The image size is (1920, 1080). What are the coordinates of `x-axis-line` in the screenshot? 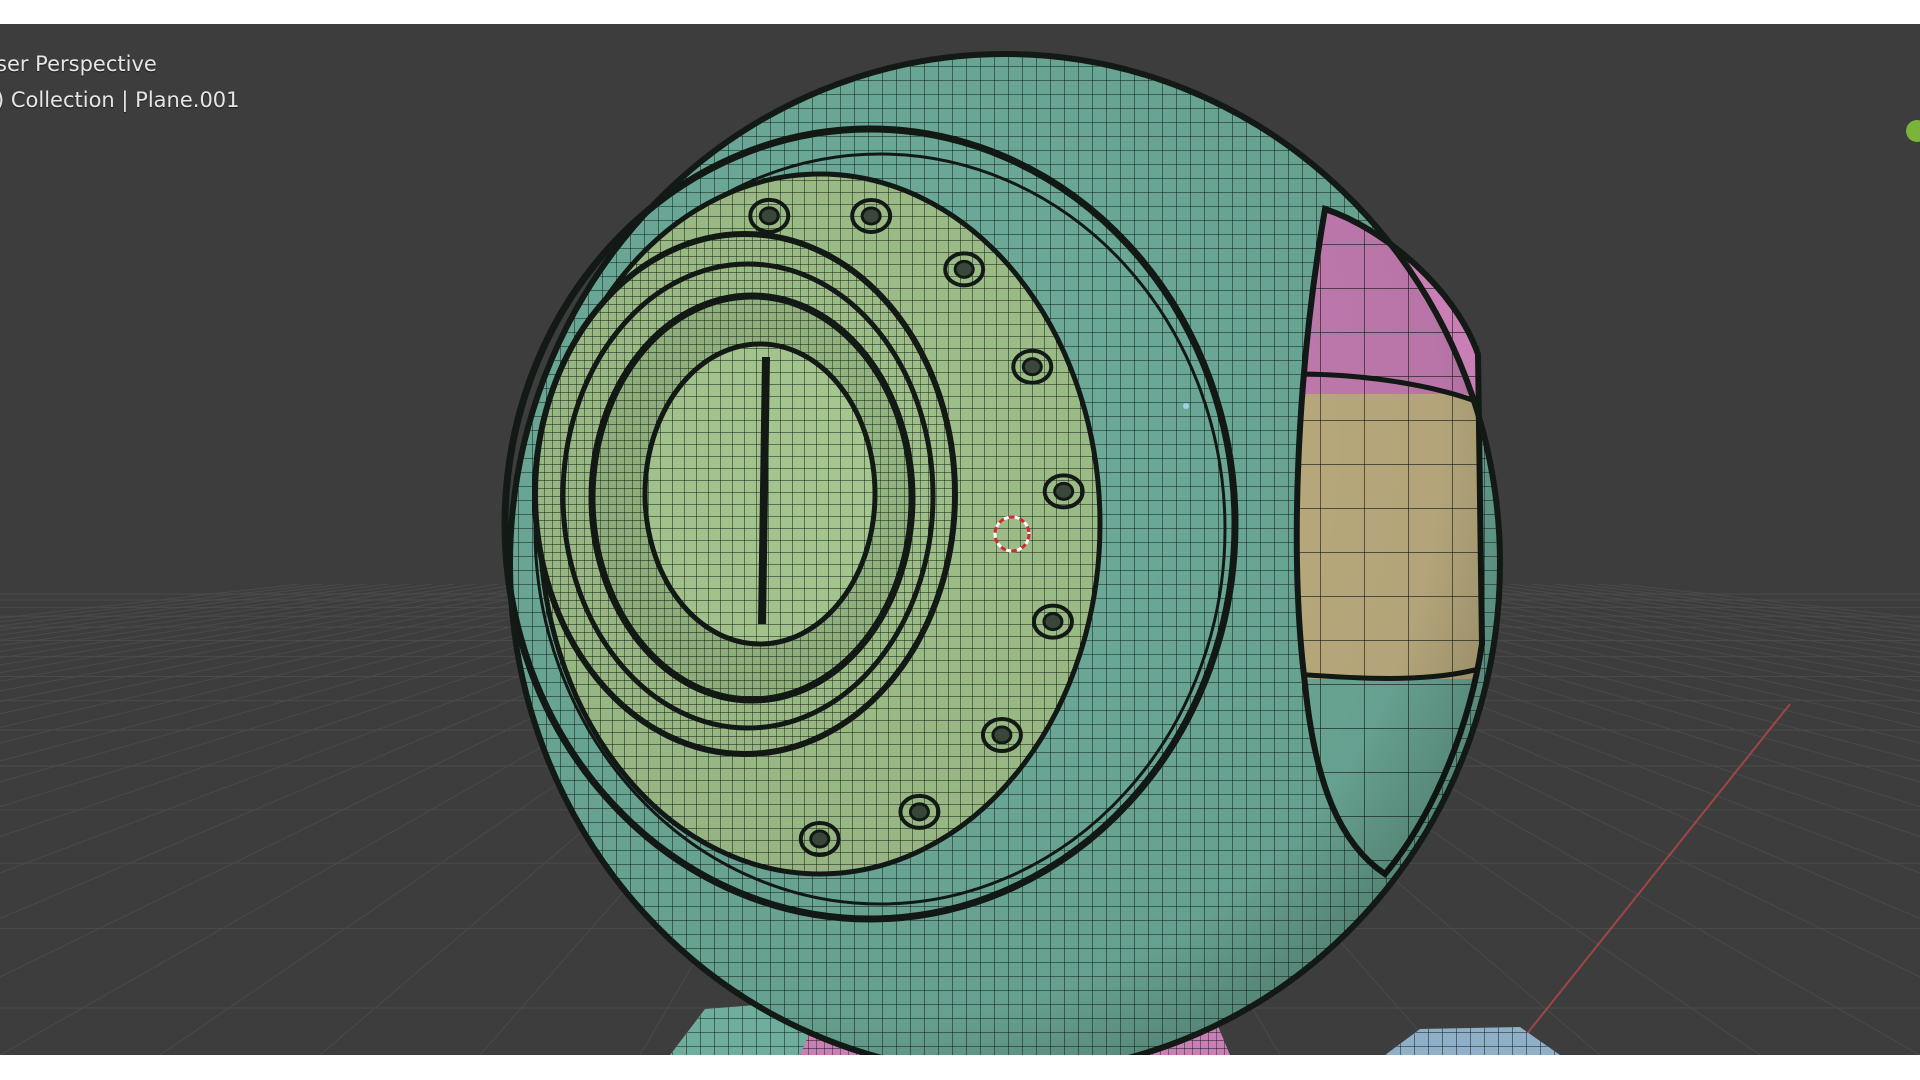 It's located at (1650, 879).